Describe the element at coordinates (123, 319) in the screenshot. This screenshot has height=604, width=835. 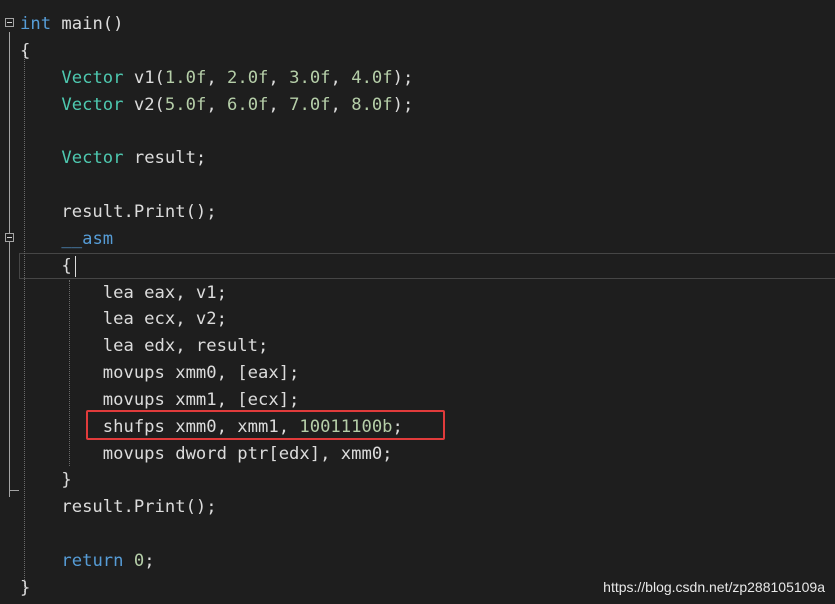
I see `code-line-text: lea ecx, v2;` at that location.